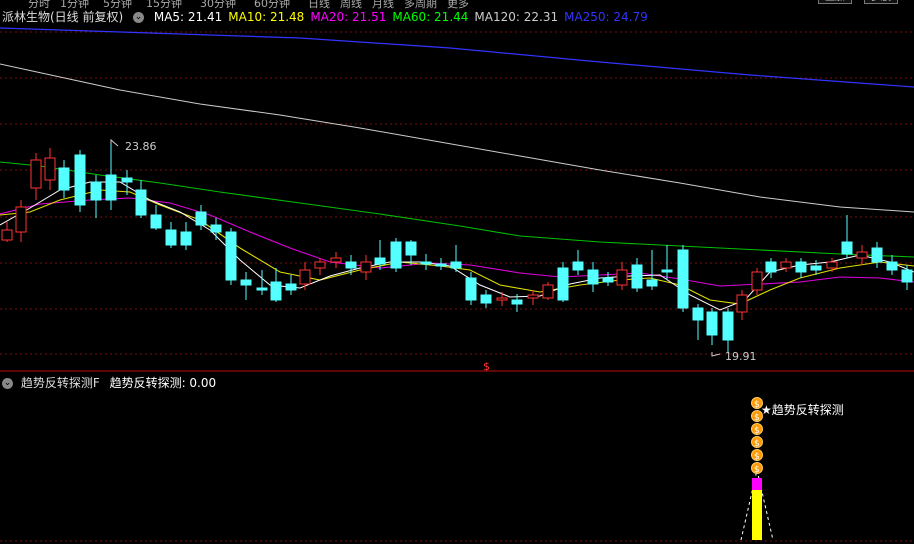 This screenshot has height=544, width=914. What do you see at coordinates (141, 146) in the screenshot?
I see `high-price-label: 23.86` at bounding box center [141, 146].